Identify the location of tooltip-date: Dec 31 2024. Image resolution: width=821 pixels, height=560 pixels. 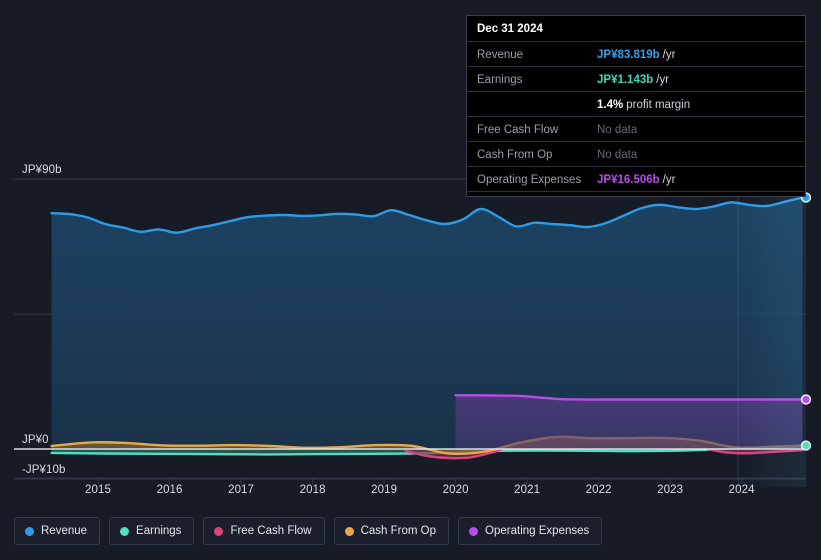
(510, 29).